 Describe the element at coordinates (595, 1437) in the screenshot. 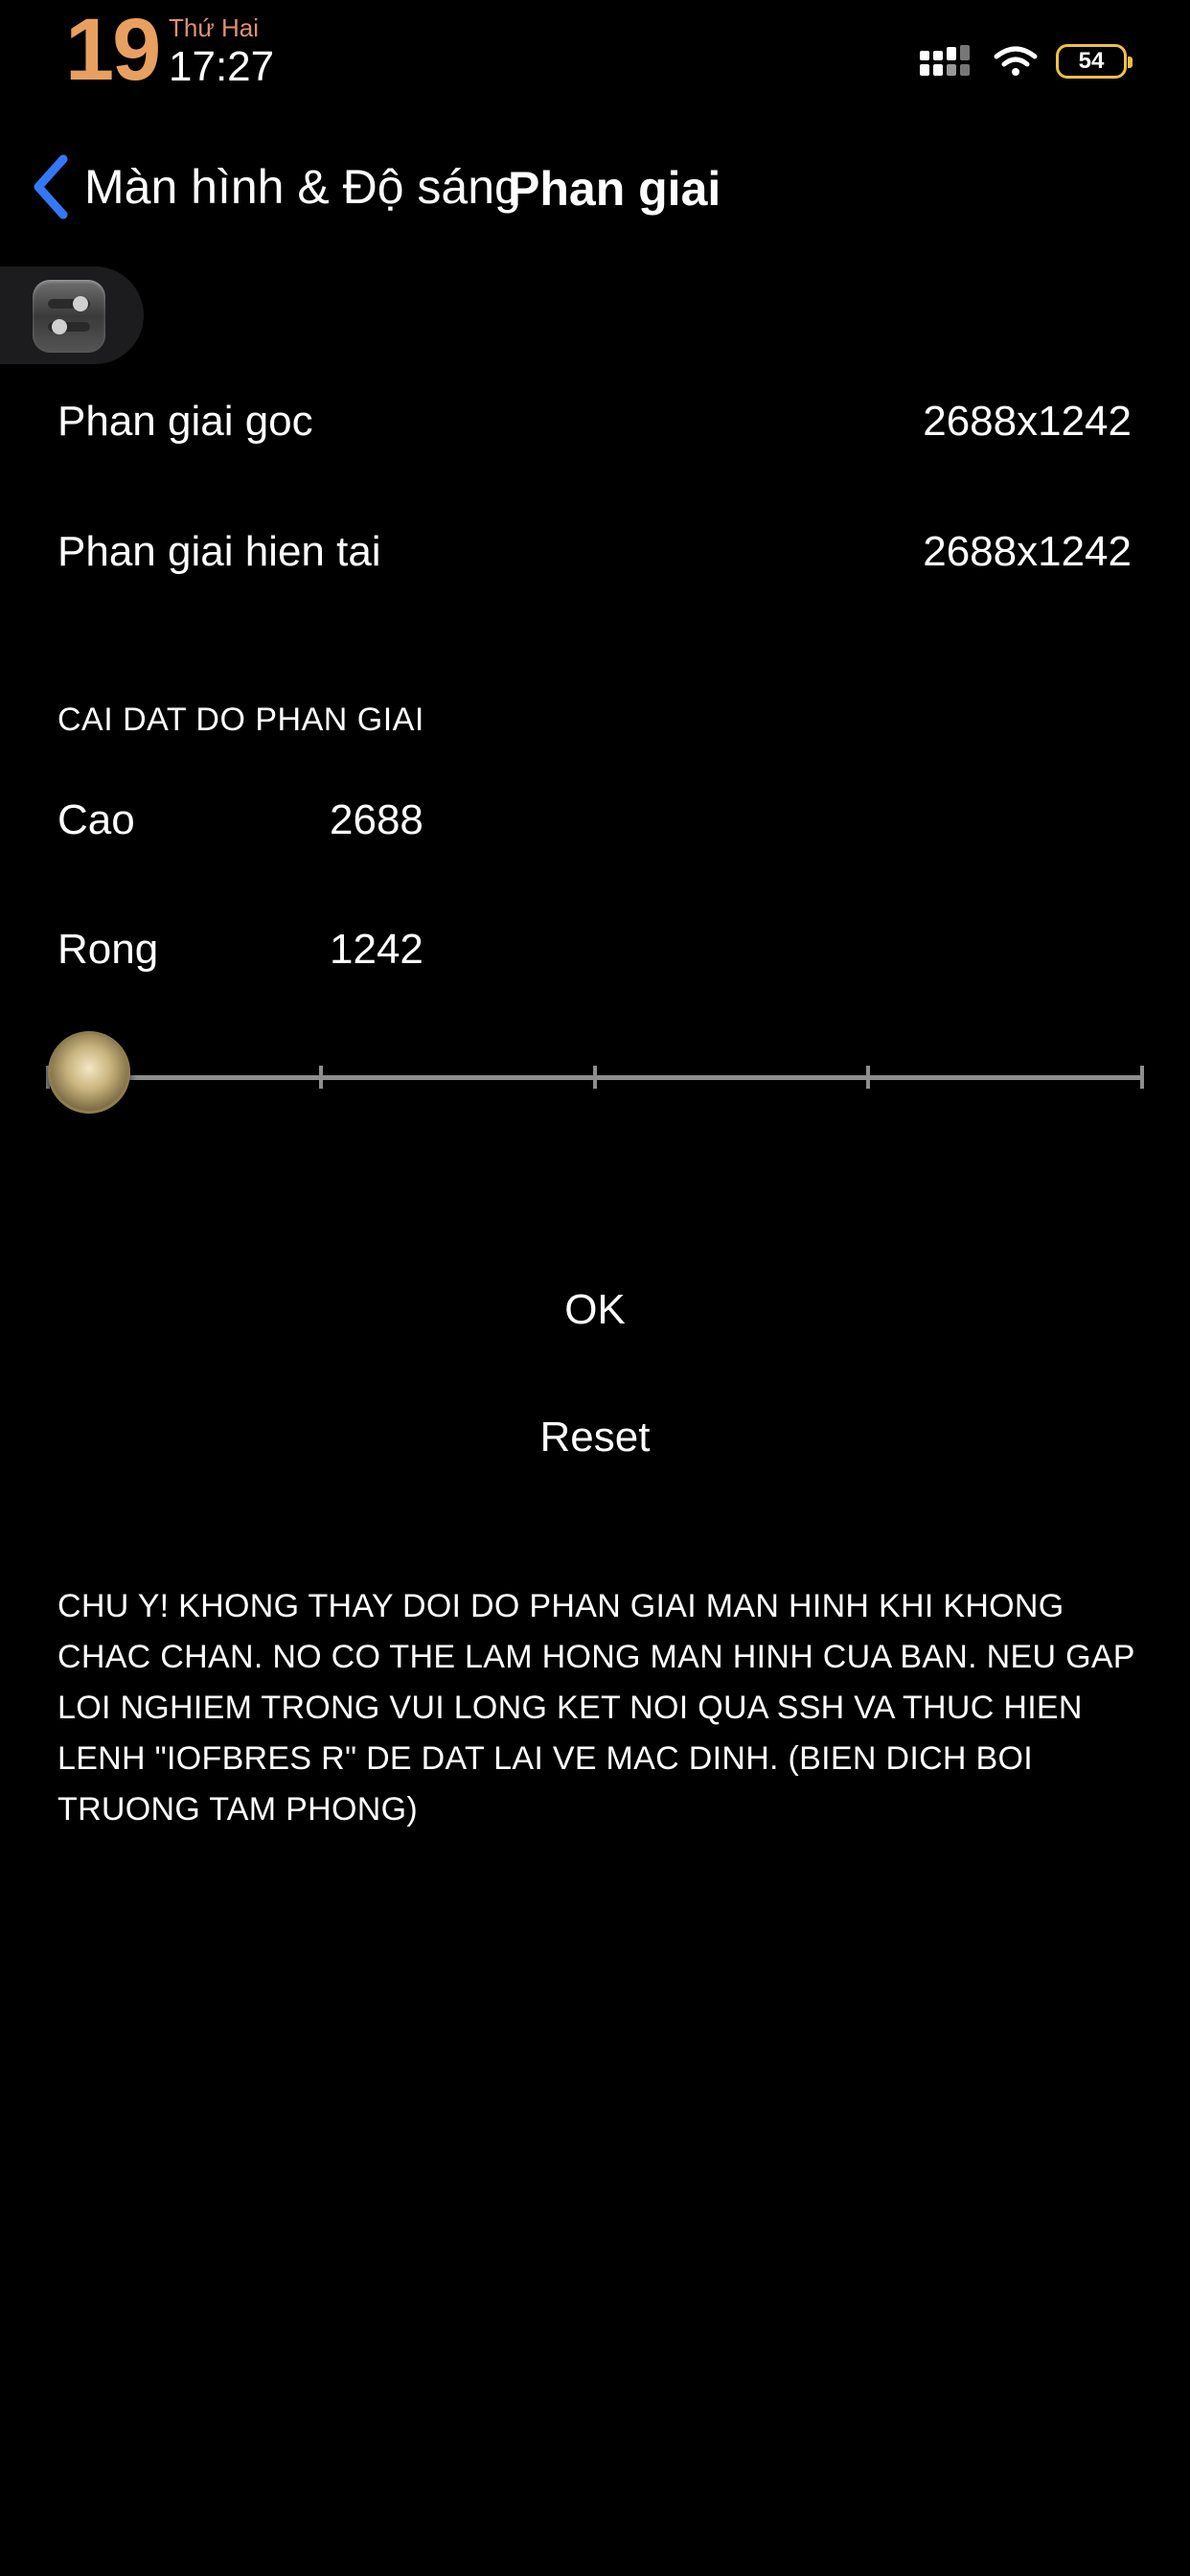

I see `reset-button: Reset` at that location.